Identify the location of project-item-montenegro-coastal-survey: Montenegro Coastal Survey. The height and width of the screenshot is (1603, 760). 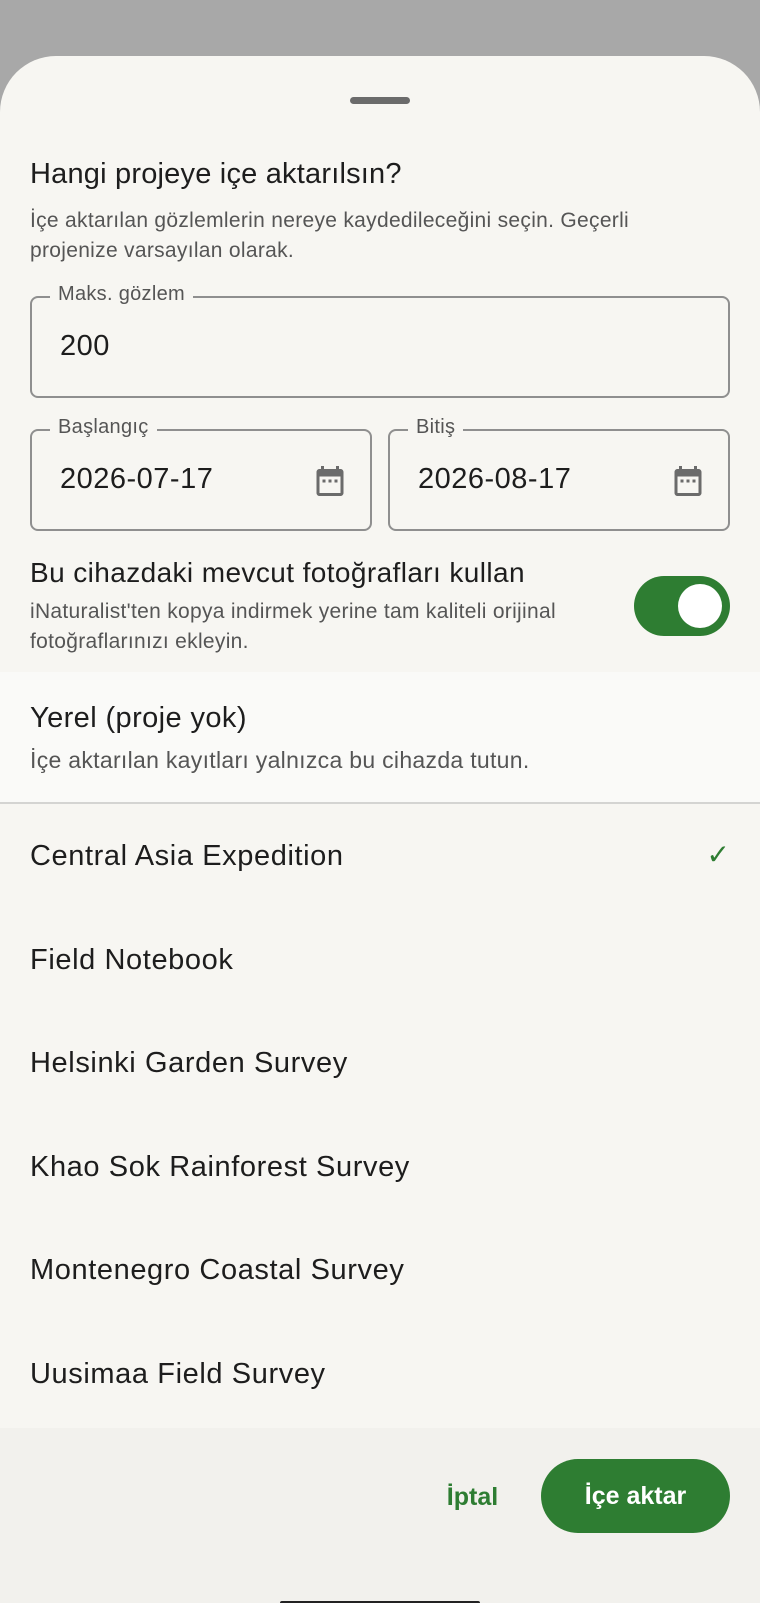
(380, 1270).